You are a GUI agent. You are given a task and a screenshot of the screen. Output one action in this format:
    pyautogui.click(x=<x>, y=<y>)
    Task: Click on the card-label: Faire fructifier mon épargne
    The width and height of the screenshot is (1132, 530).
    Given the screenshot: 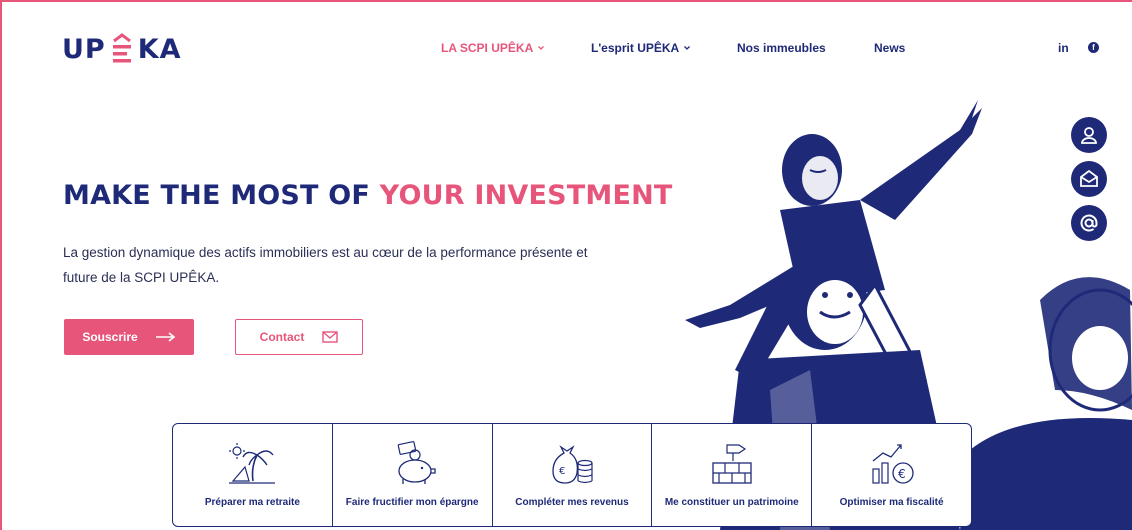 What is the action you would take?
    pyautogui.click(x=412, y=502)
    